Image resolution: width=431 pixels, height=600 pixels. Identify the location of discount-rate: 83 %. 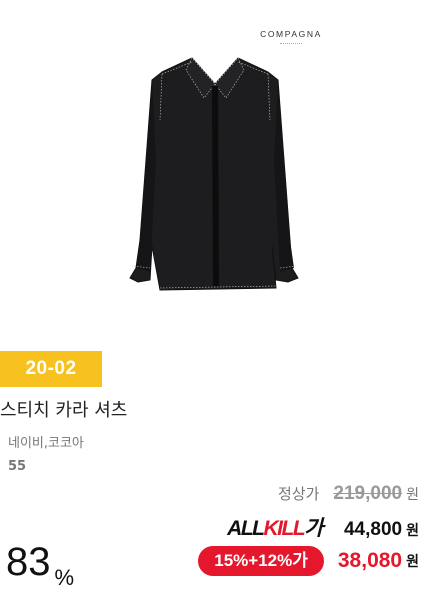
(40, 565).